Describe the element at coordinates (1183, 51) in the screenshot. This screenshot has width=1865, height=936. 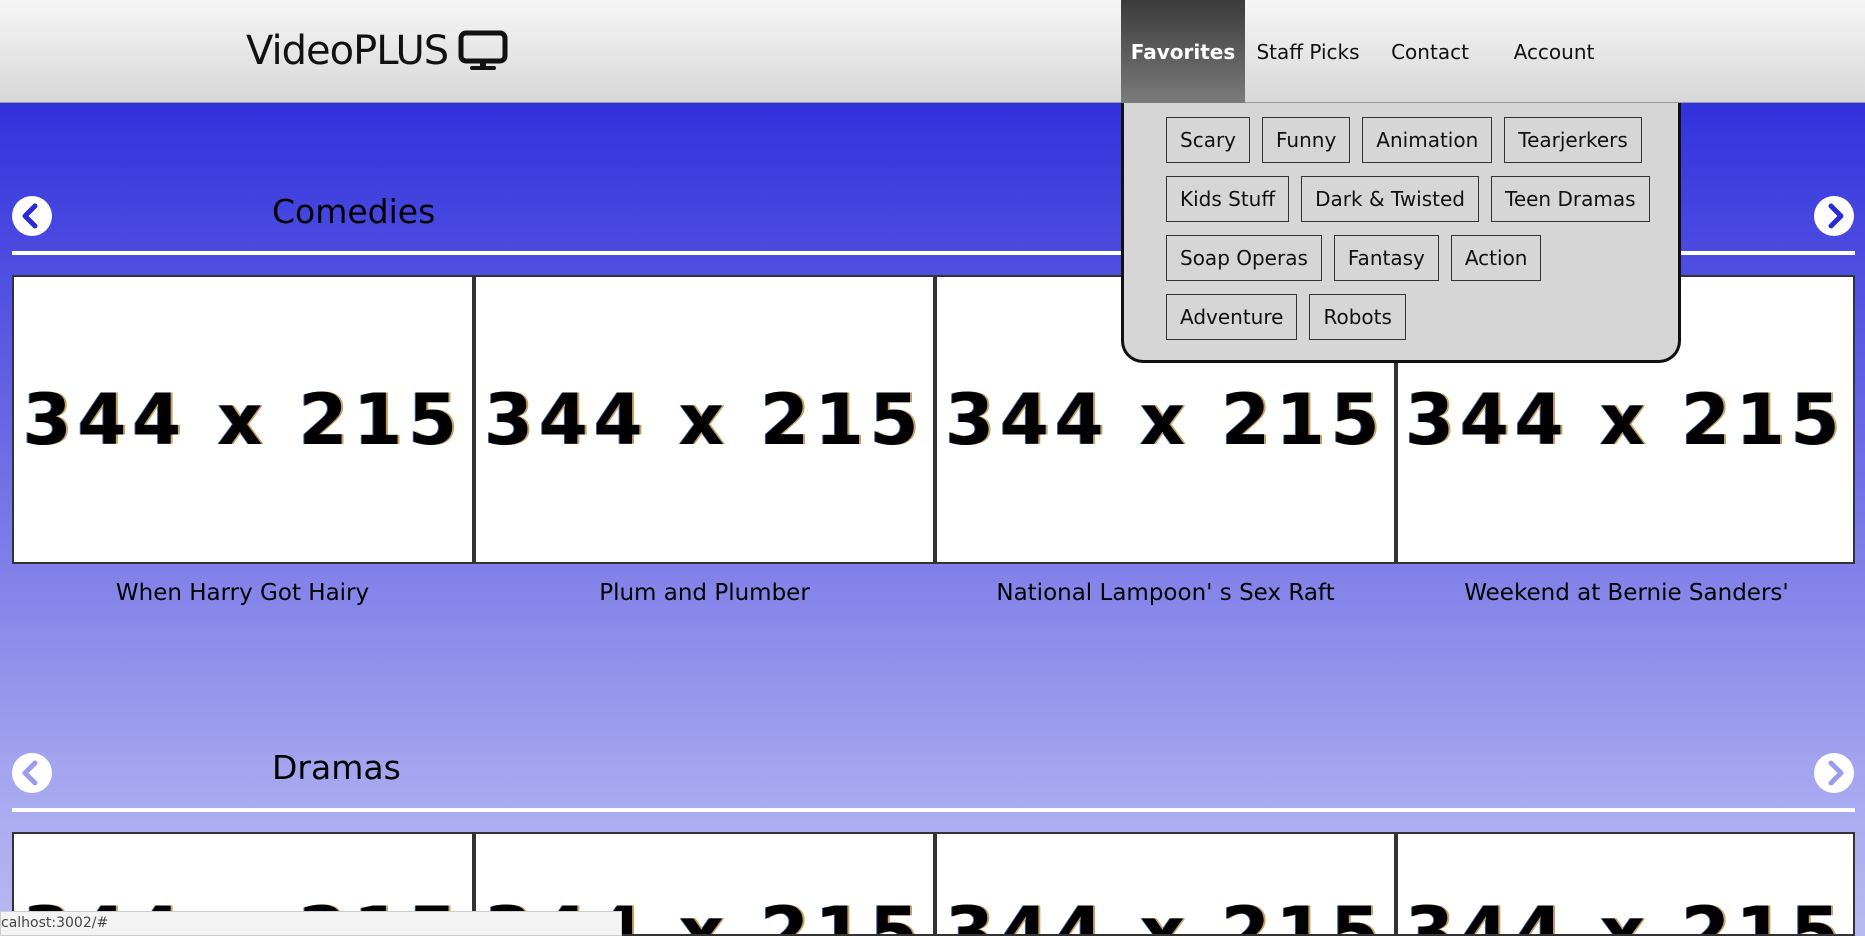
I see `nav-favorites: Favorites` at that location.